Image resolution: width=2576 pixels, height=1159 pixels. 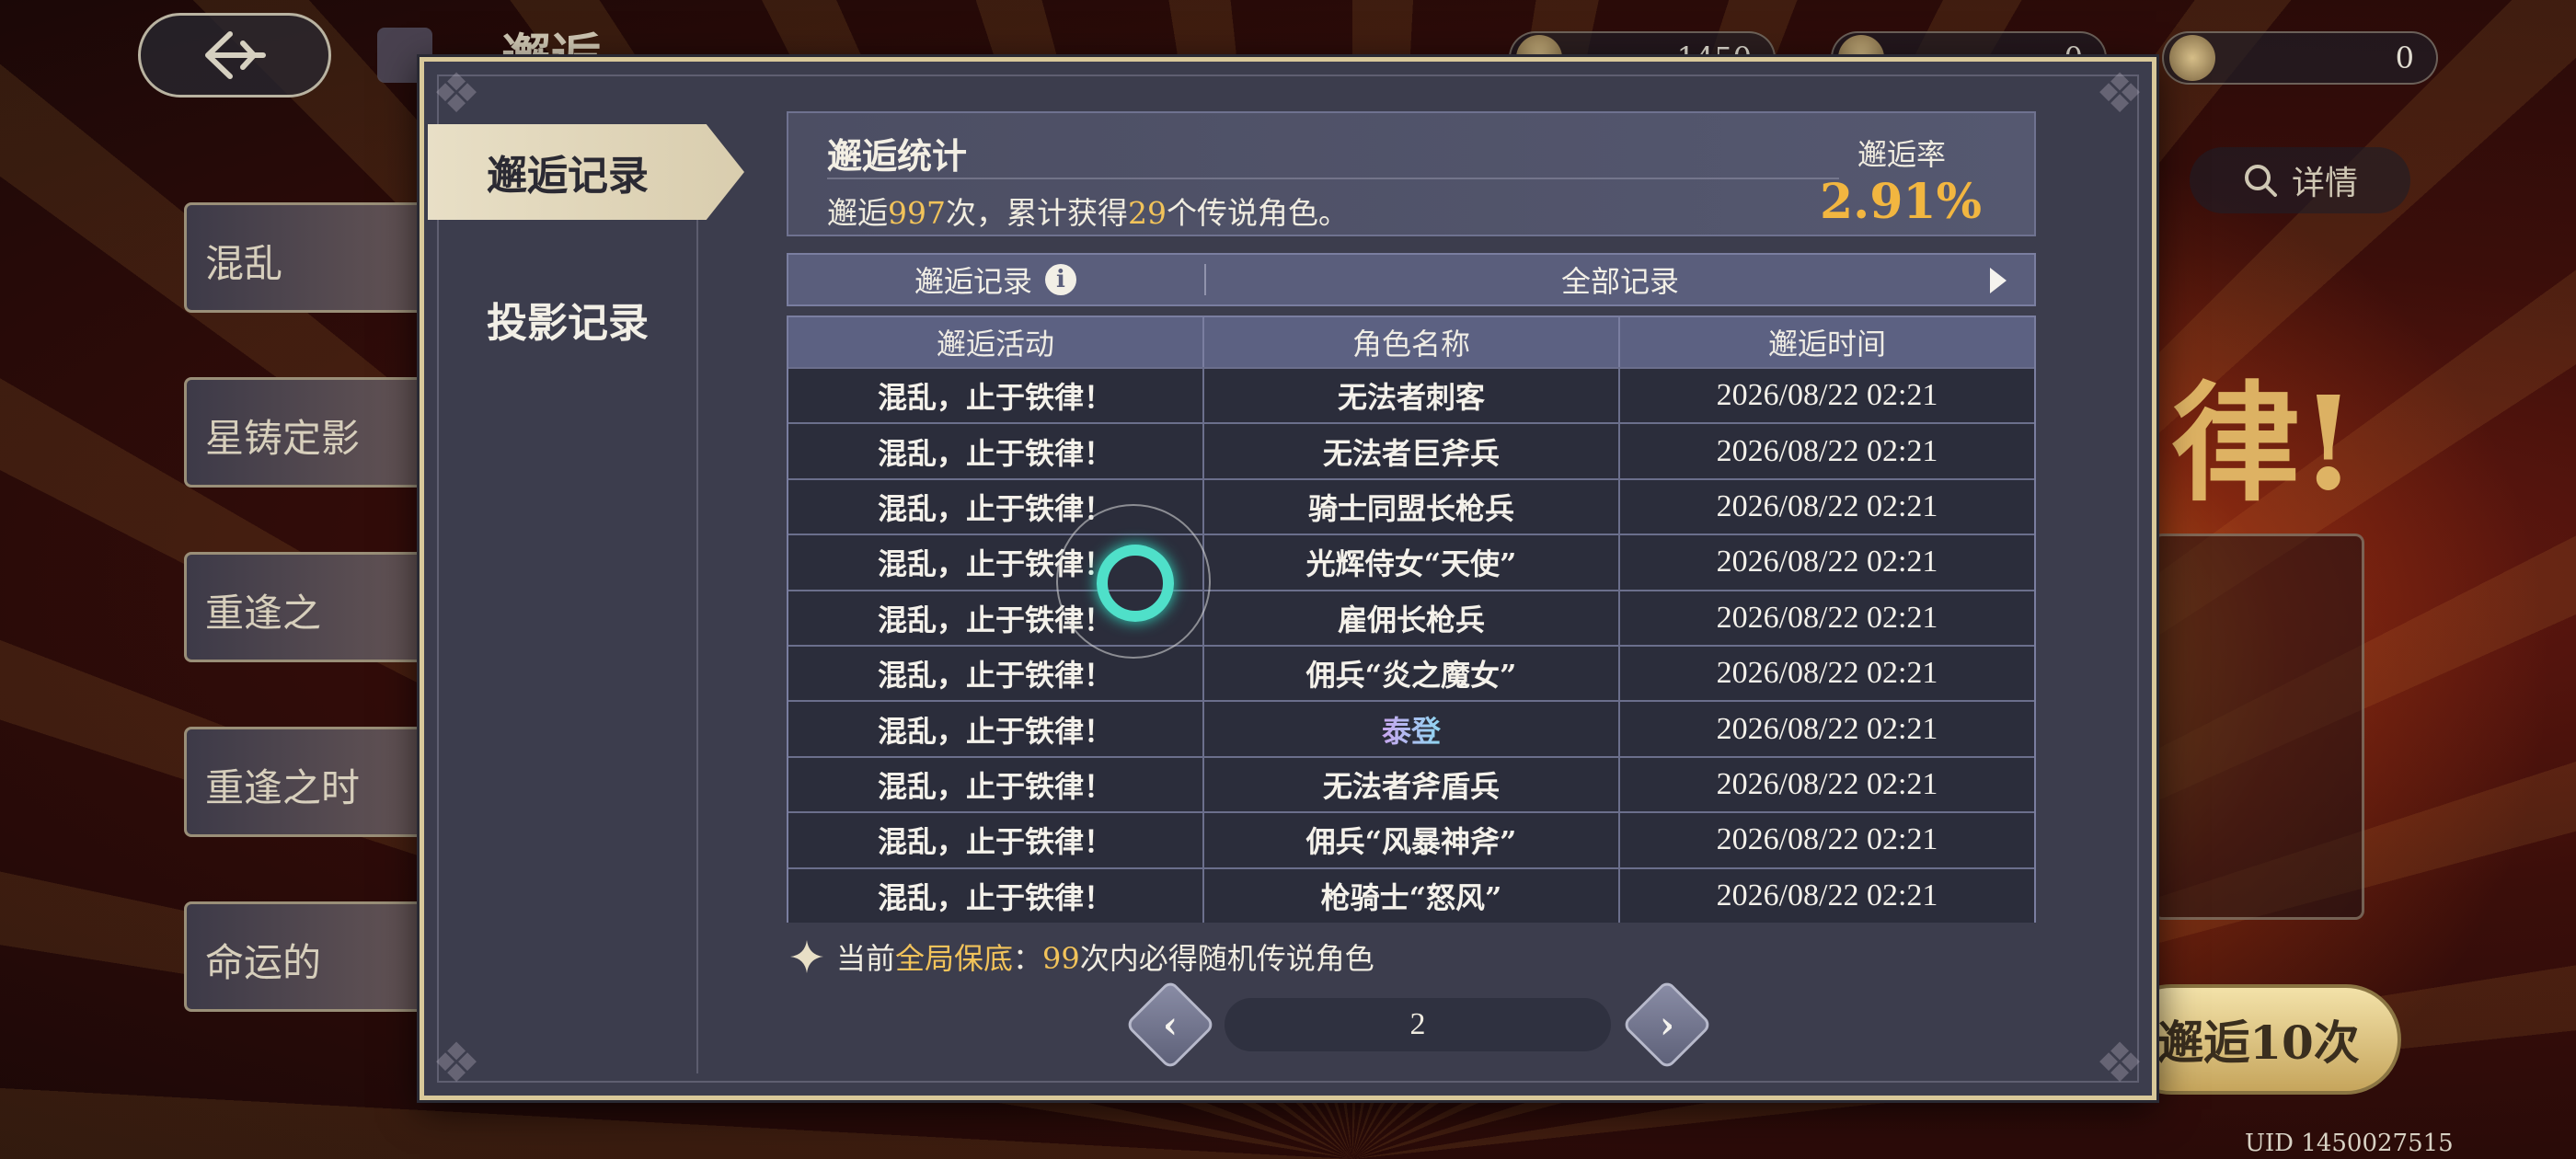 I want to click on banner-title: 律!, so click(x=2264, y=444).